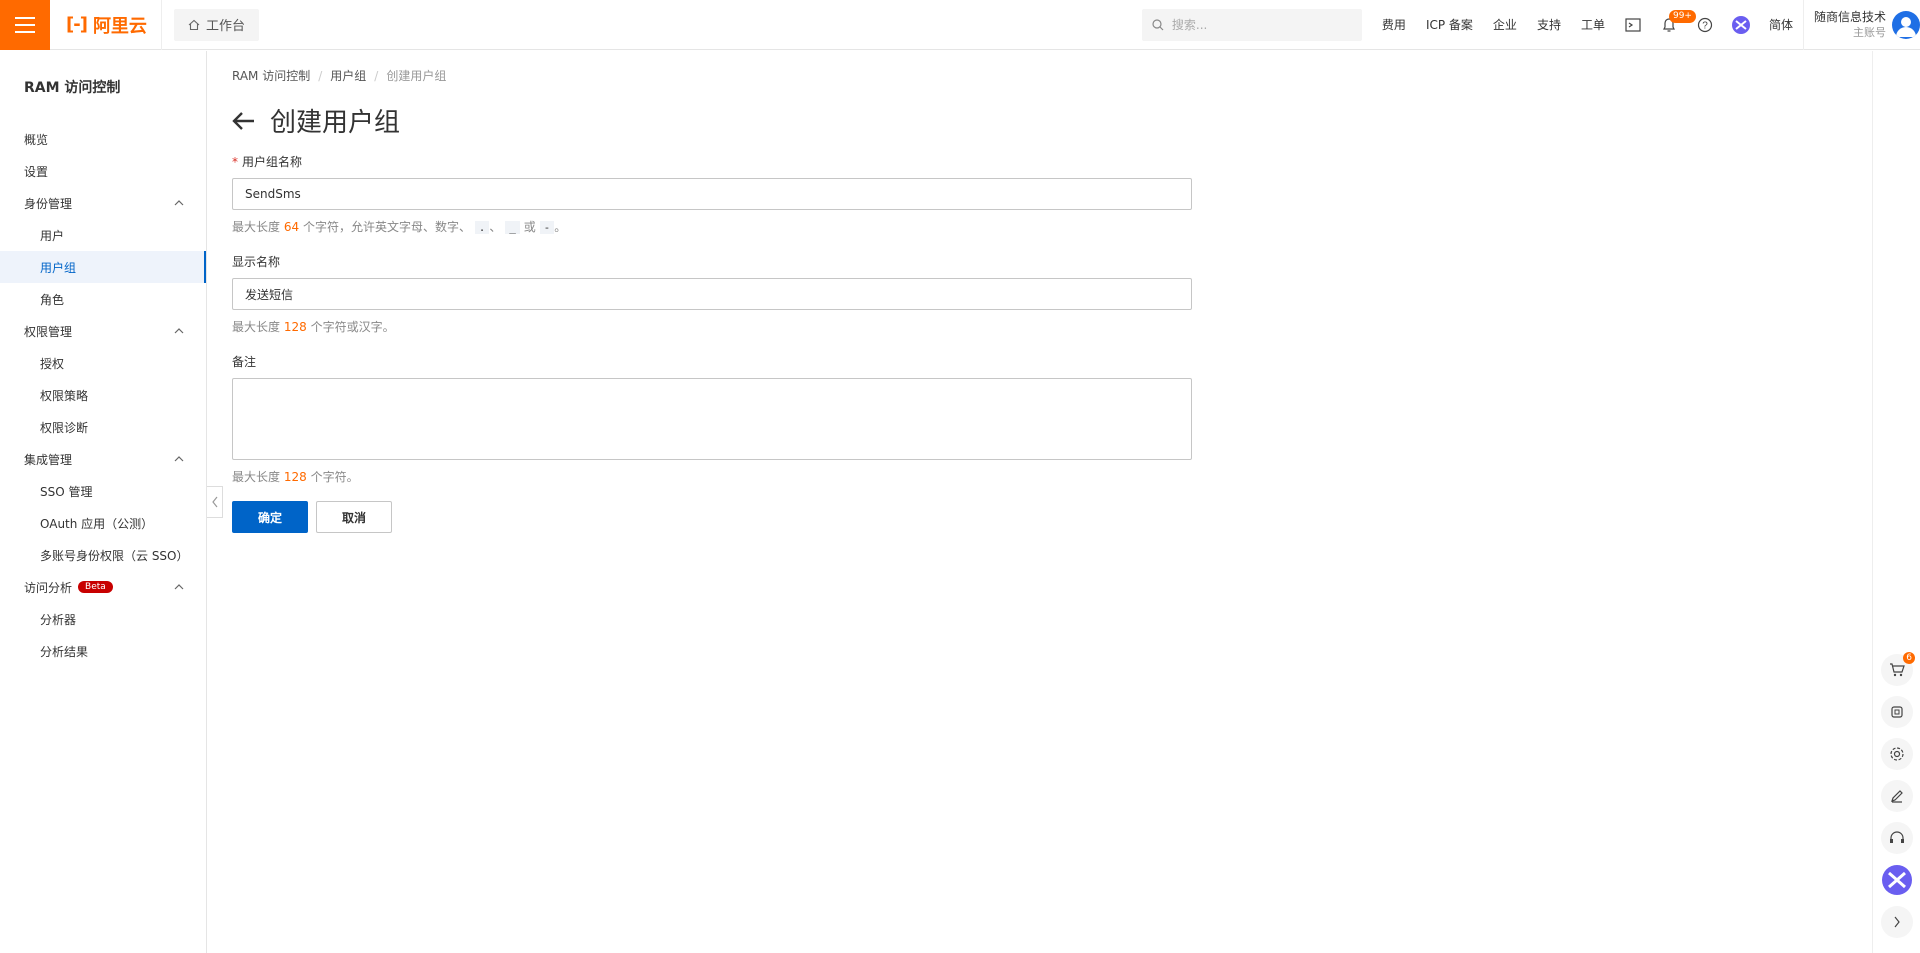 Image resolution: width=1920 pixels, height=953 pixels. Describe the element at coordinates (64, 427) in the screenshot. I see `sidebar-item-label: 权限诊断` at that location.